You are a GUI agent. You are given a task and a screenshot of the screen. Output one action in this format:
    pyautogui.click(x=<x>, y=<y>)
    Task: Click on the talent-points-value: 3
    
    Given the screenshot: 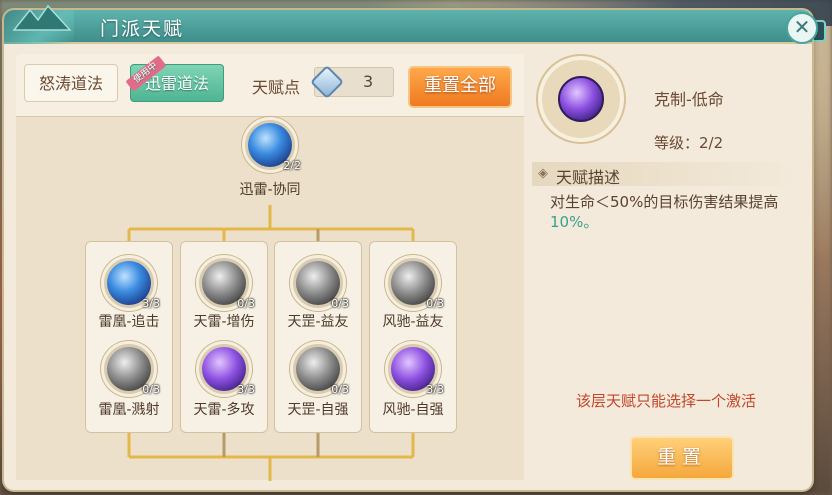 What is the action you would take?
    pyautogui.click(x=368, y=81)
    